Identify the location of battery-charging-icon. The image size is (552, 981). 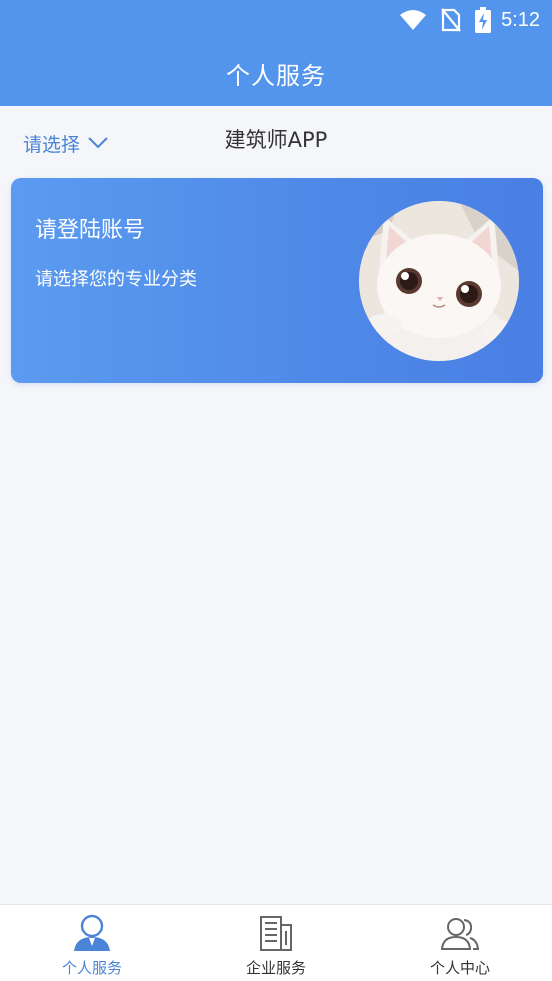
(483, 20).